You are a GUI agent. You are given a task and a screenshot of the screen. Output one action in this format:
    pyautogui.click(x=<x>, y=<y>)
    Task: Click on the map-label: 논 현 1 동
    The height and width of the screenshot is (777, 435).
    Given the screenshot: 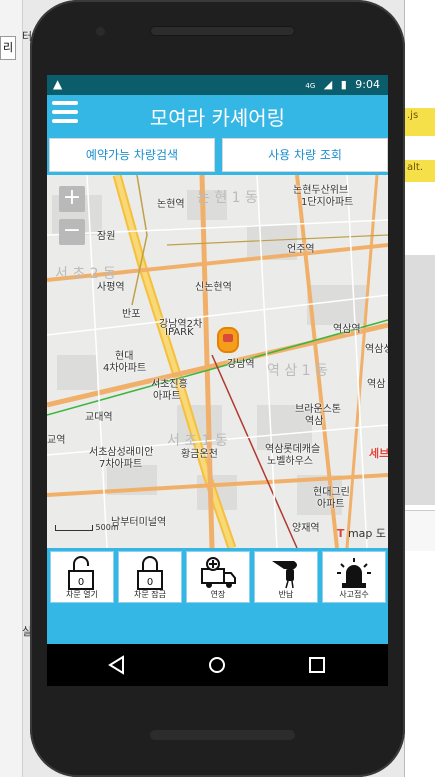 What is the action you would take?
    pyautogui.click(x=227, y=198)
    